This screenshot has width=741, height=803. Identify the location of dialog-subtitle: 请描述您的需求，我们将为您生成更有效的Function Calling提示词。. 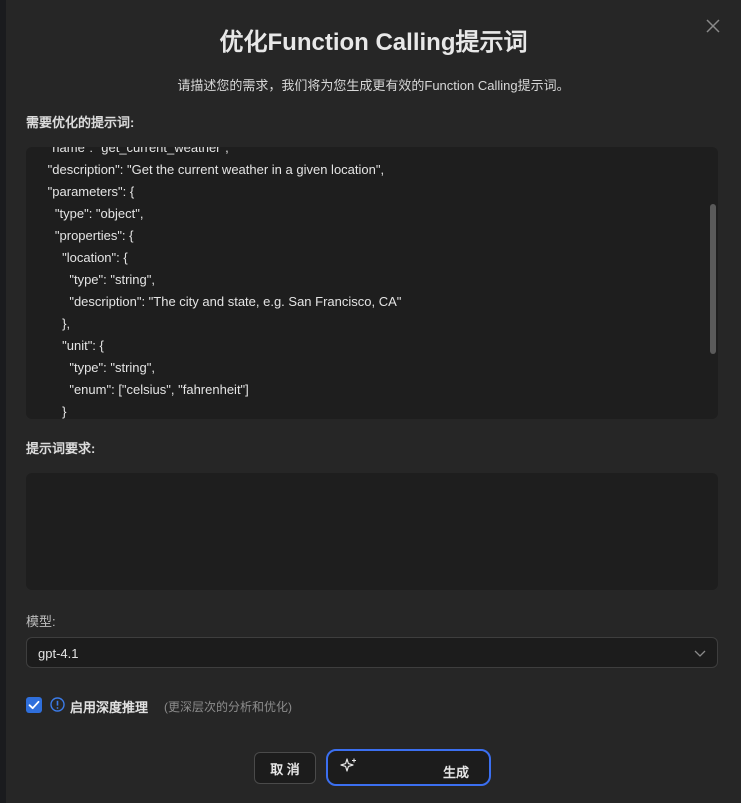
(373, 85).